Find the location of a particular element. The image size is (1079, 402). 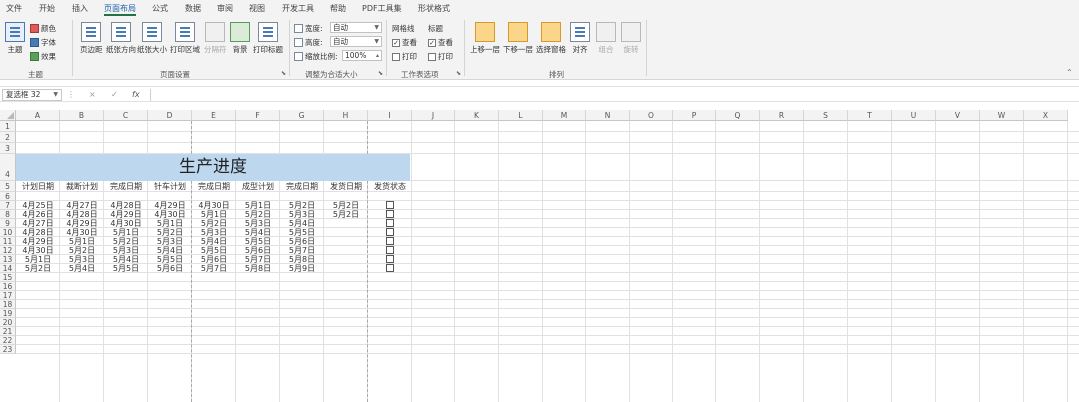

column-header: K is located at coordinates (477, 115).